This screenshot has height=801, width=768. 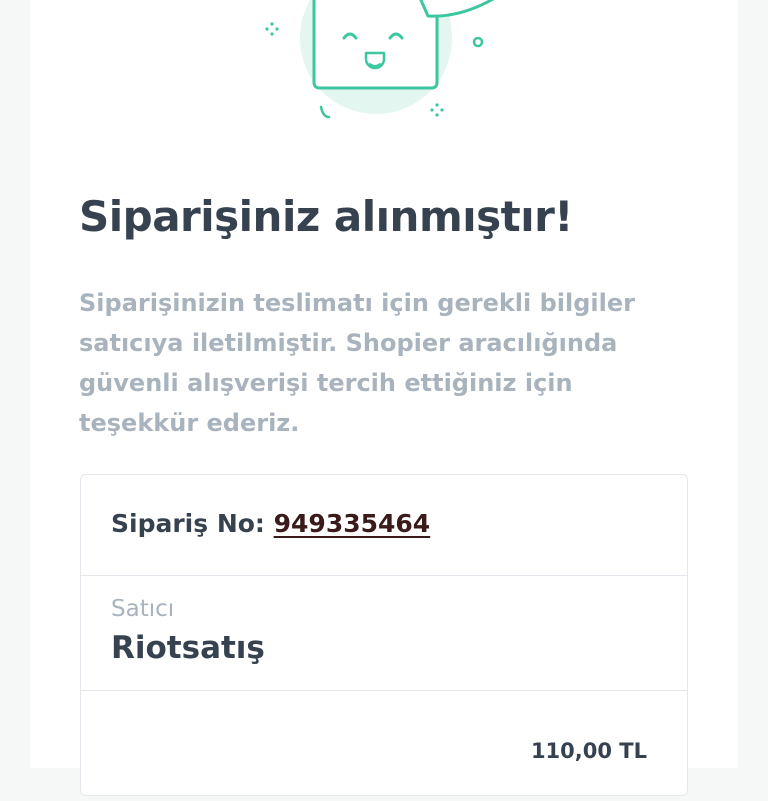 What do you see at coordinates (143, 609) in the screenshot?
I see `seller-label: Satıcı` at bounding box center [143, 609].